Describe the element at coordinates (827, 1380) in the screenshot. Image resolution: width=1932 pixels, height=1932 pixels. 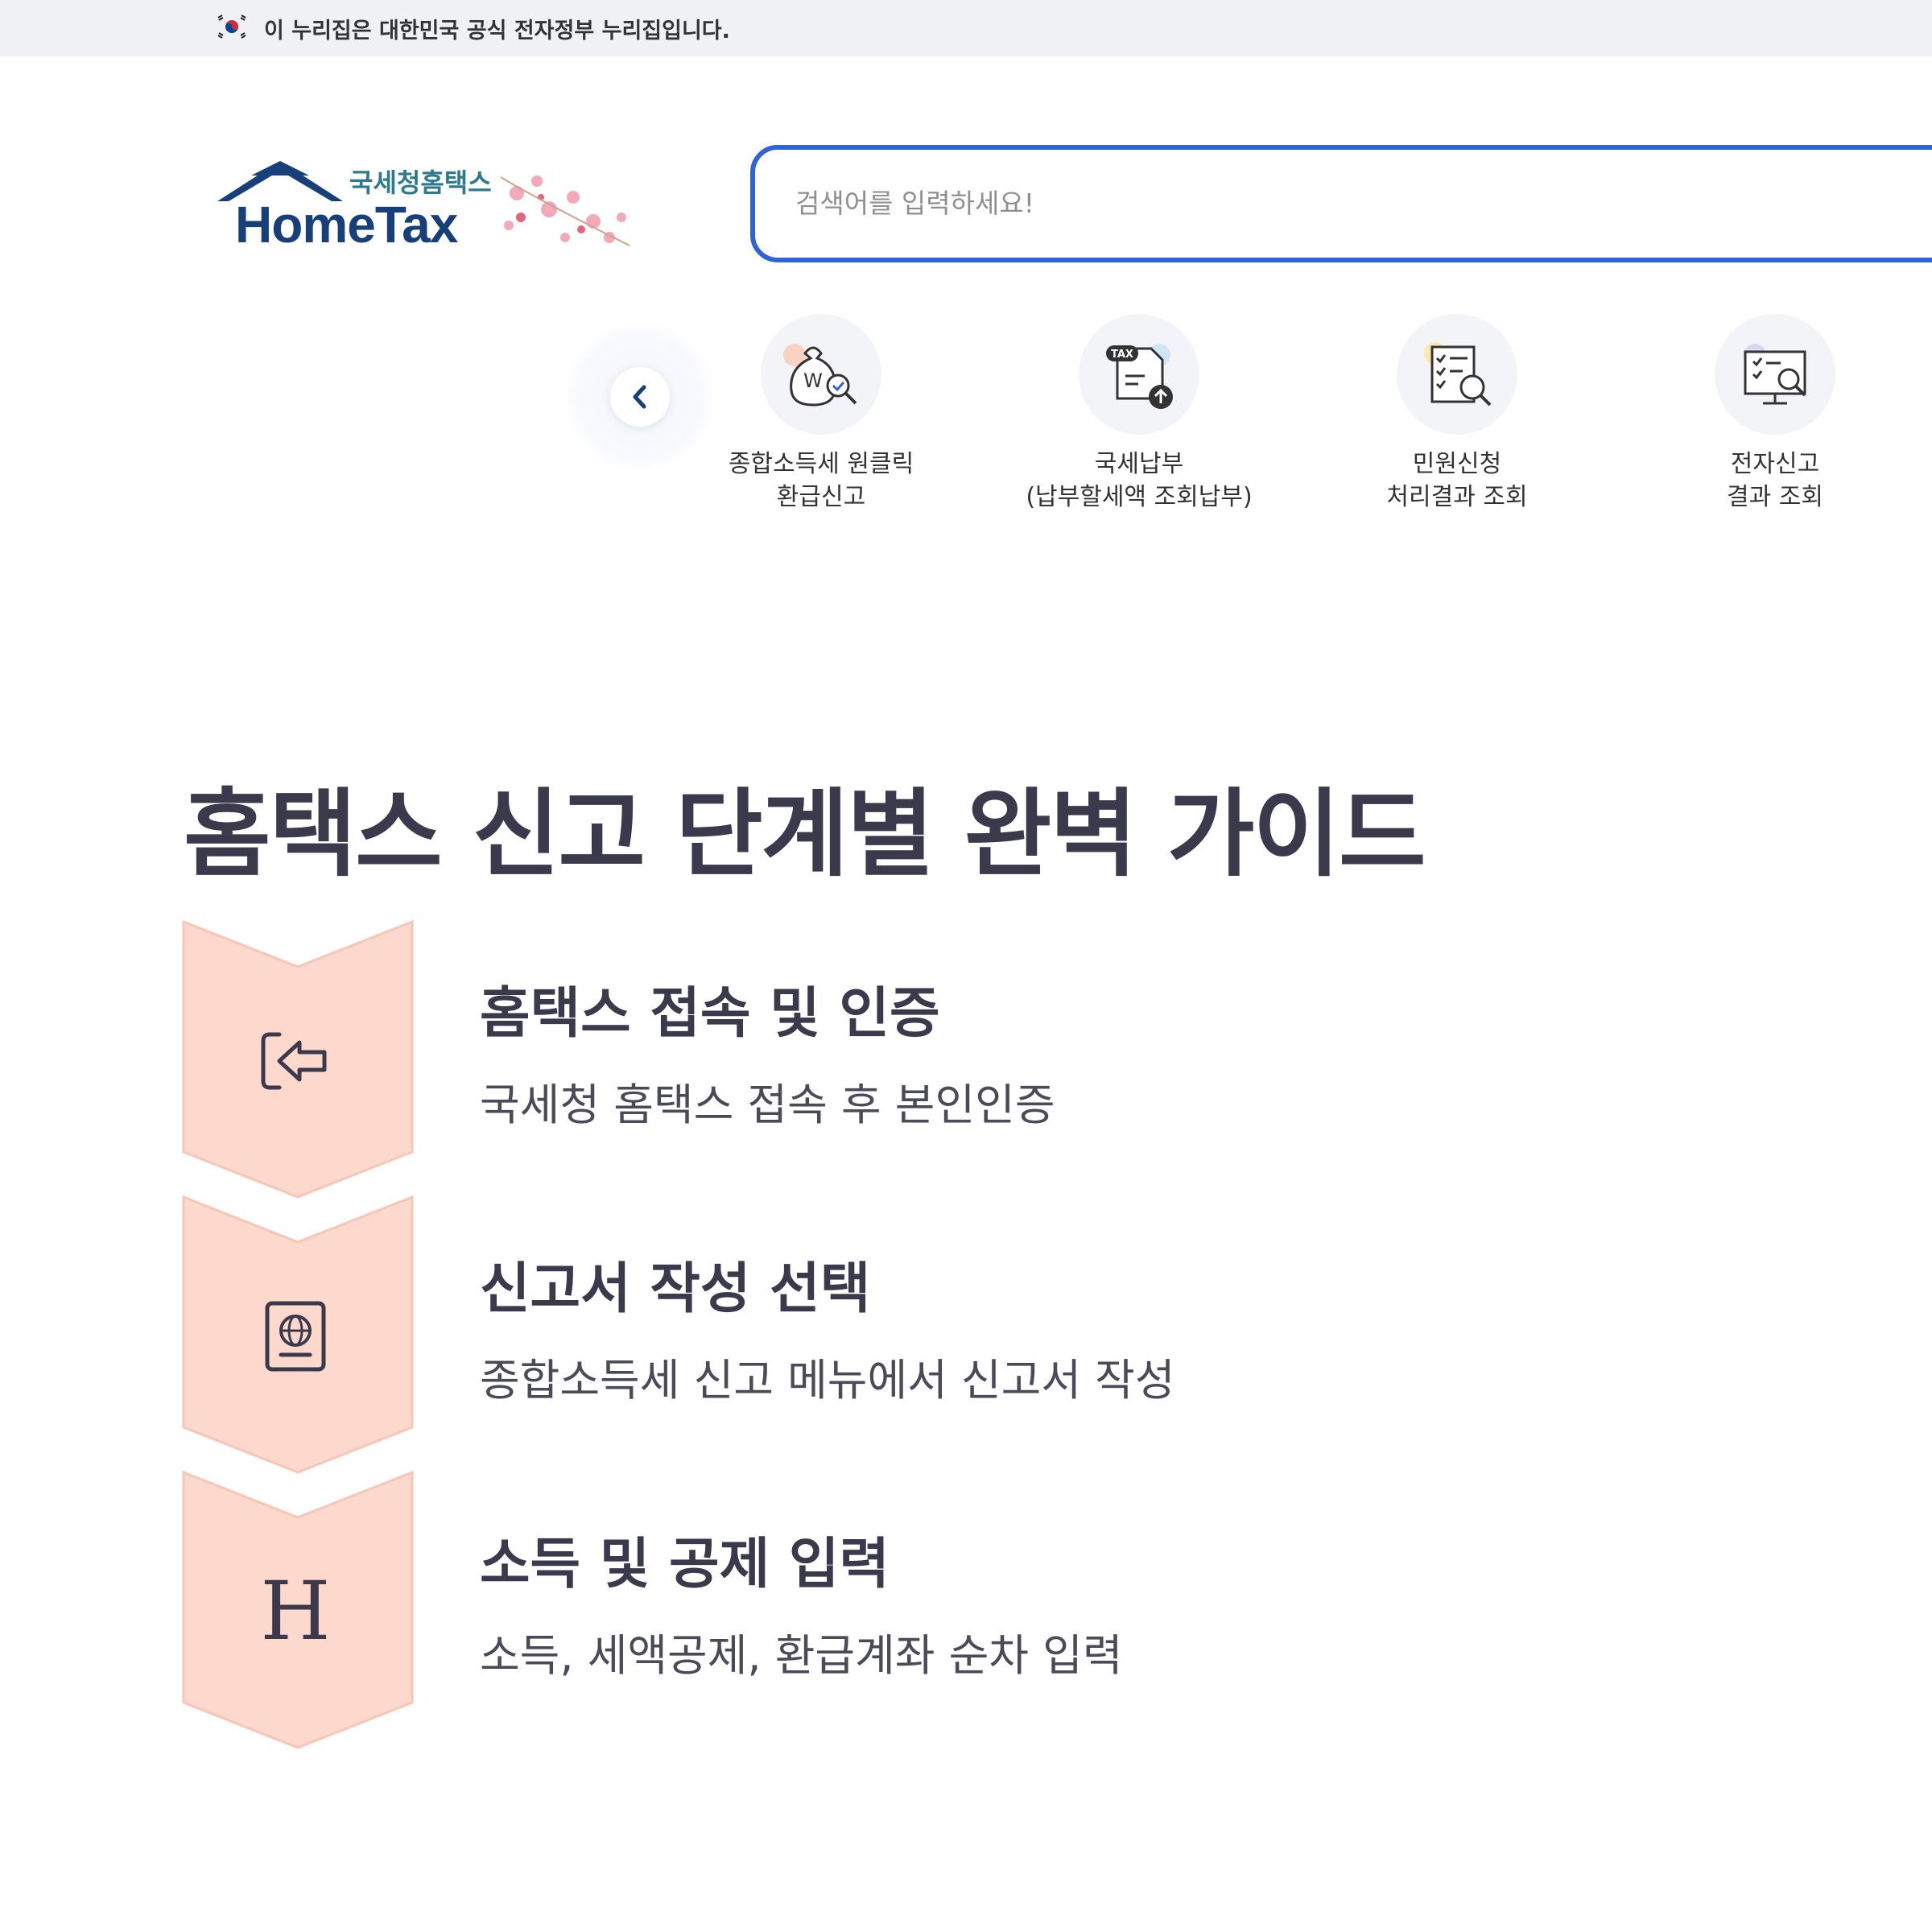
I see `step-description: 종합소득세 신고 메뉴에서 신고서 작성` at that location.